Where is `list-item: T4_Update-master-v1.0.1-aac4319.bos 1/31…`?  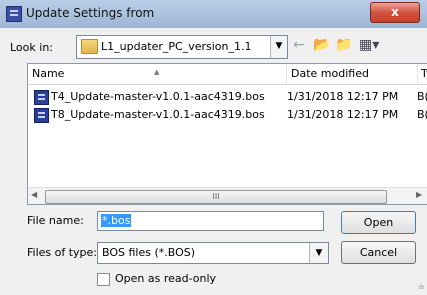
list-item: T4_Update-master-v1.0.1-aac4319.bos 1/31… is located at coordinates (227, 97).